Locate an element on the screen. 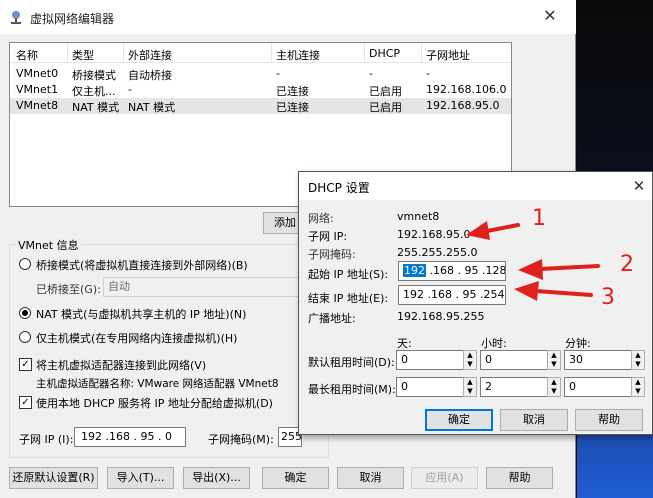 The width and height of the screenshot is (653, 498). annotation-overlay is located at coordinates (533, 261).